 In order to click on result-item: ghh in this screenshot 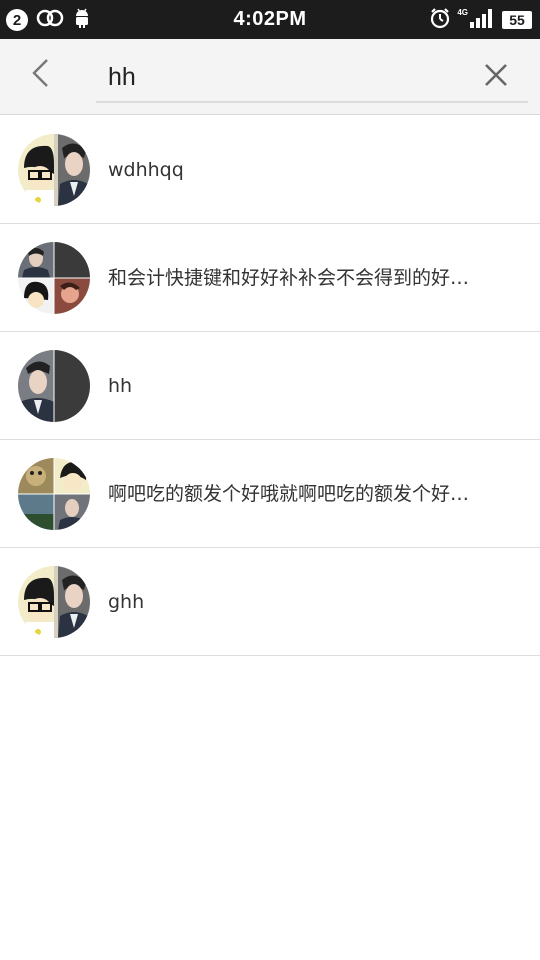, I will do `click(270, 602)`.